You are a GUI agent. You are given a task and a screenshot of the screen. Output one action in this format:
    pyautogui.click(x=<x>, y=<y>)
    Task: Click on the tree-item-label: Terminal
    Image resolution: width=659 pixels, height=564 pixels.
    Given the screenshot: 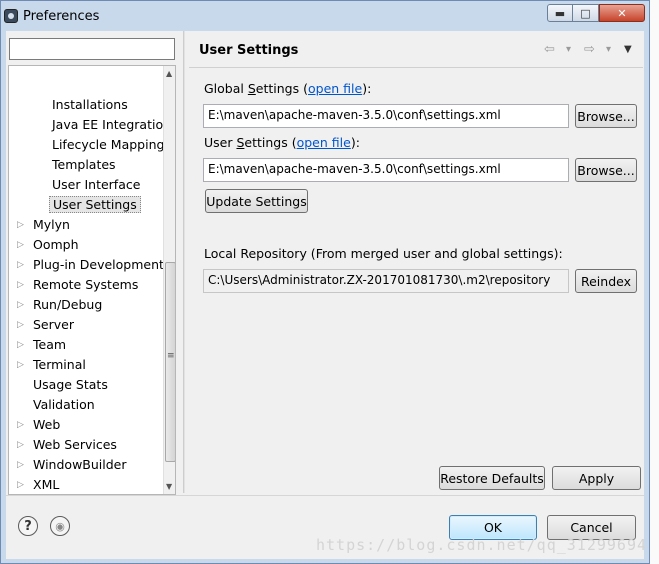 What is the action you would take?
    pyautogui.click(x=59, y=364)
    